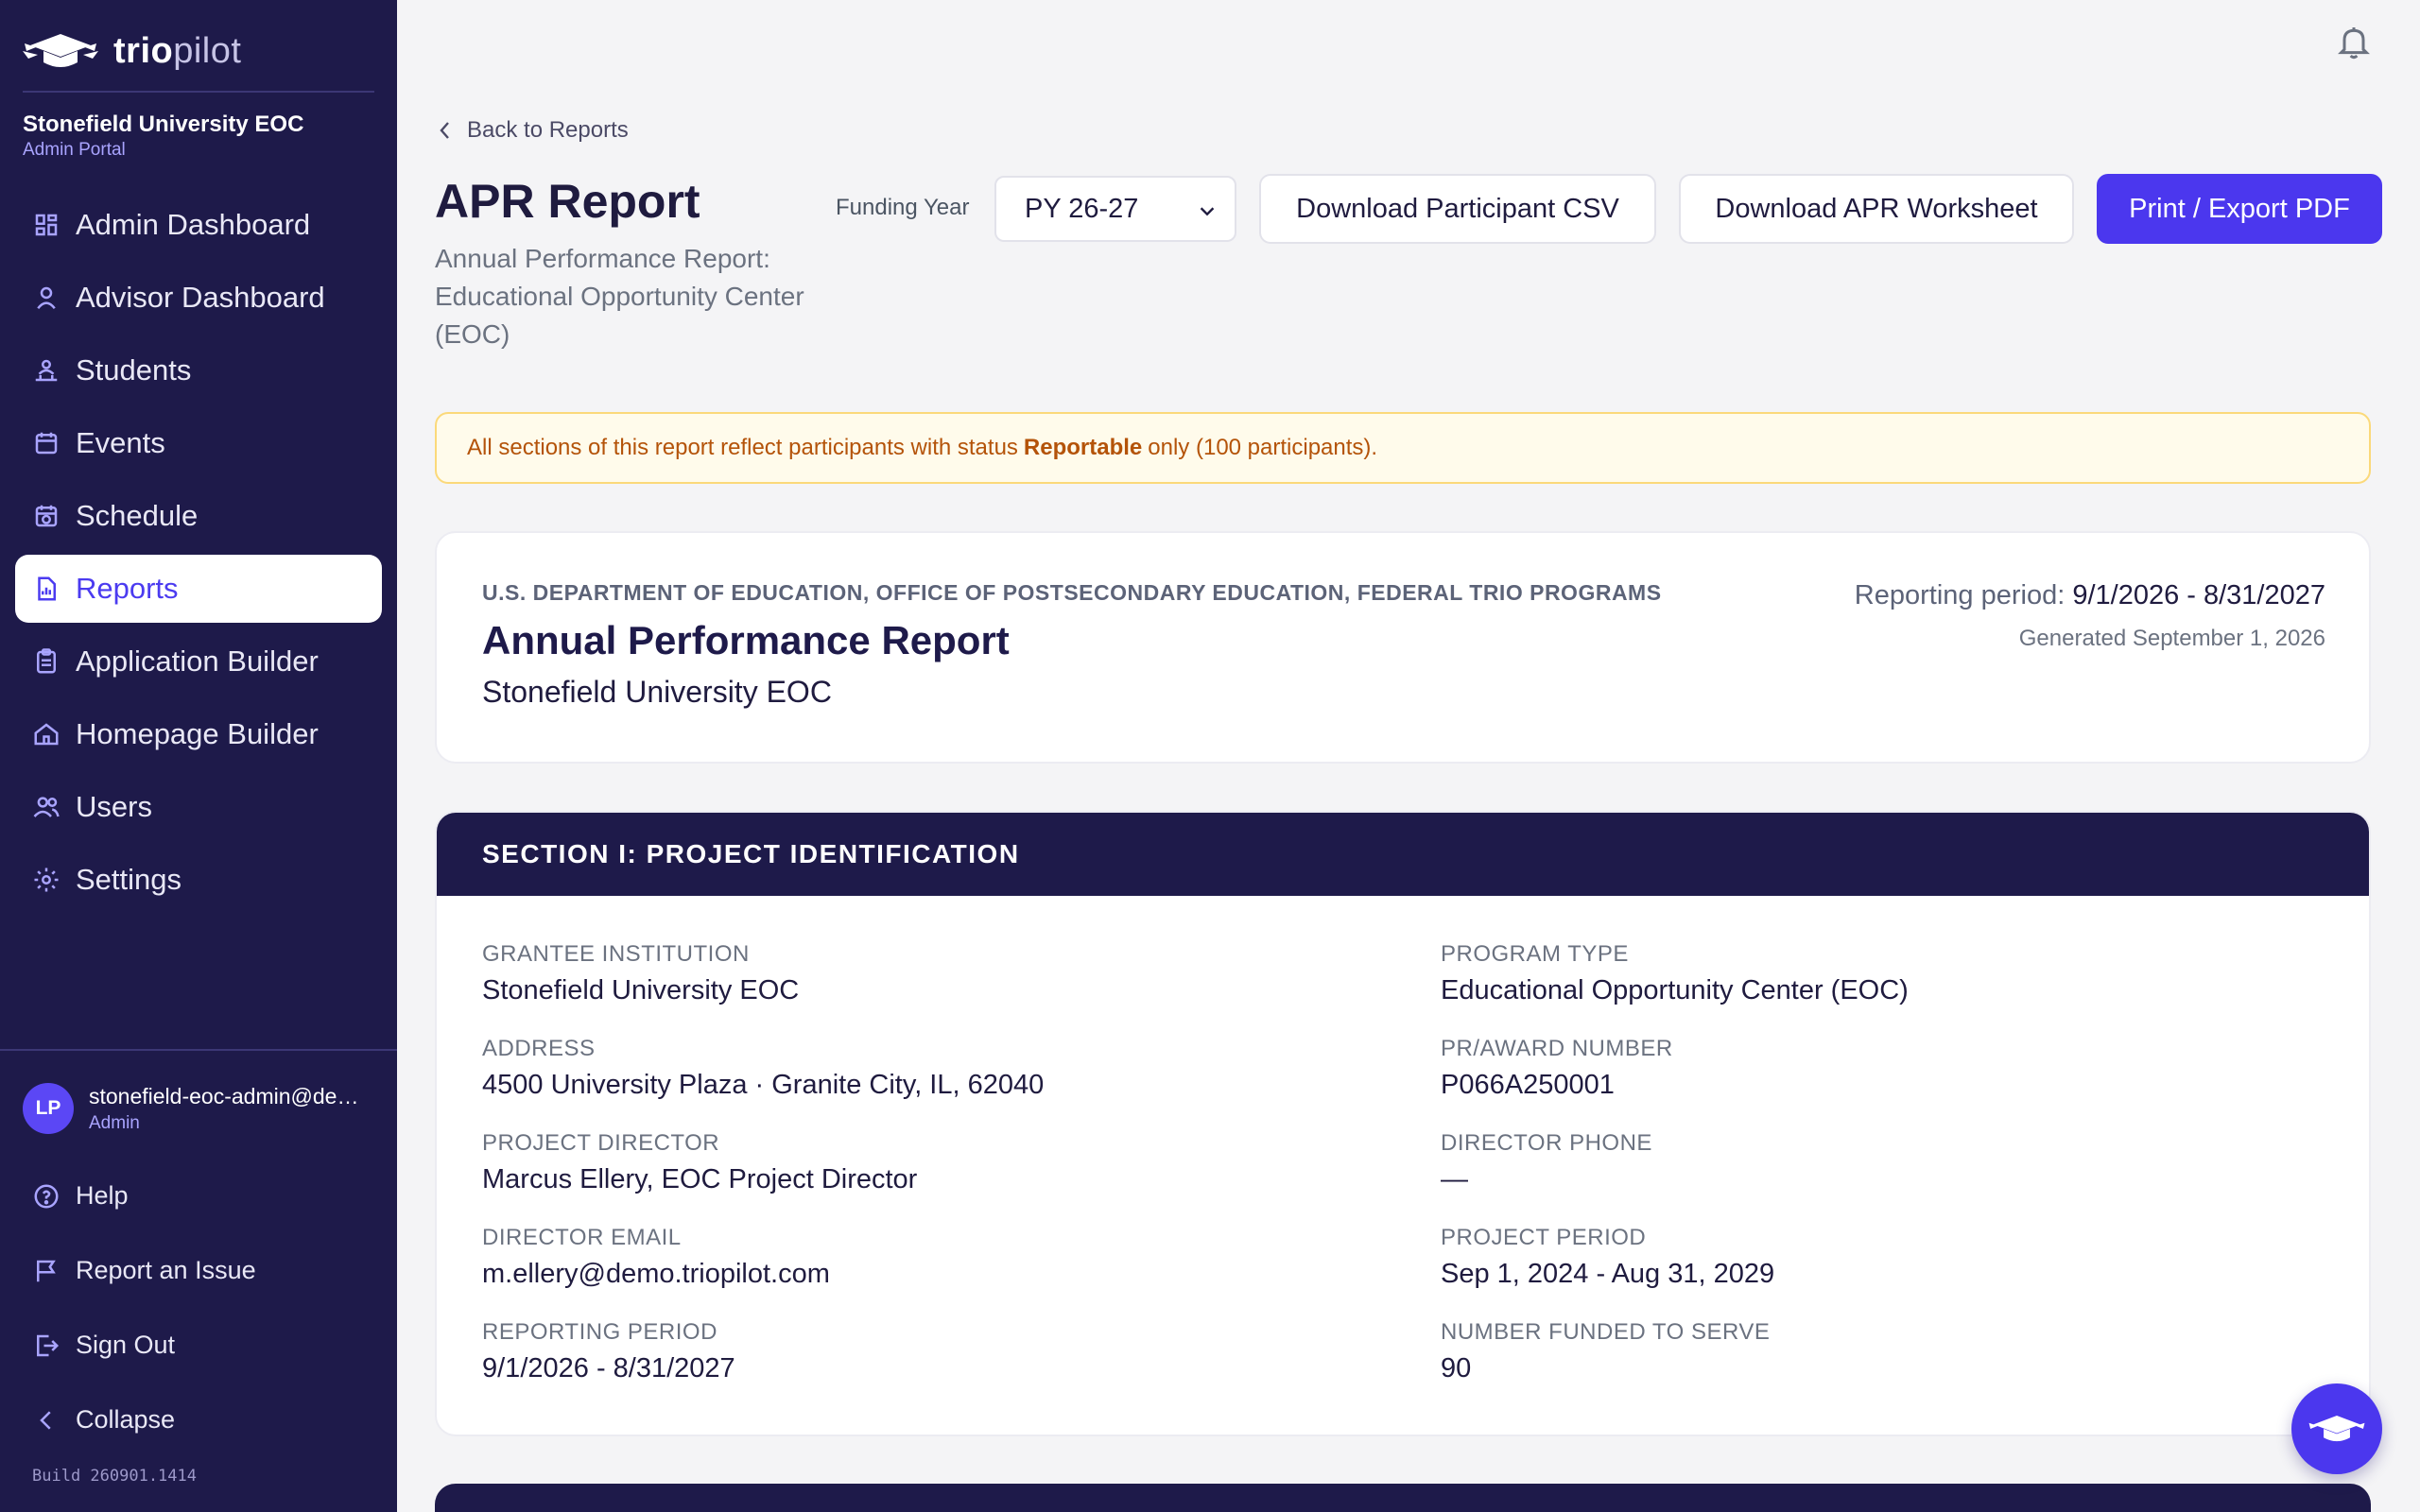 The width and height of the screenshot is (2420, 1512). I want to click on sidebar-item-students: Students, so click(198, 370).